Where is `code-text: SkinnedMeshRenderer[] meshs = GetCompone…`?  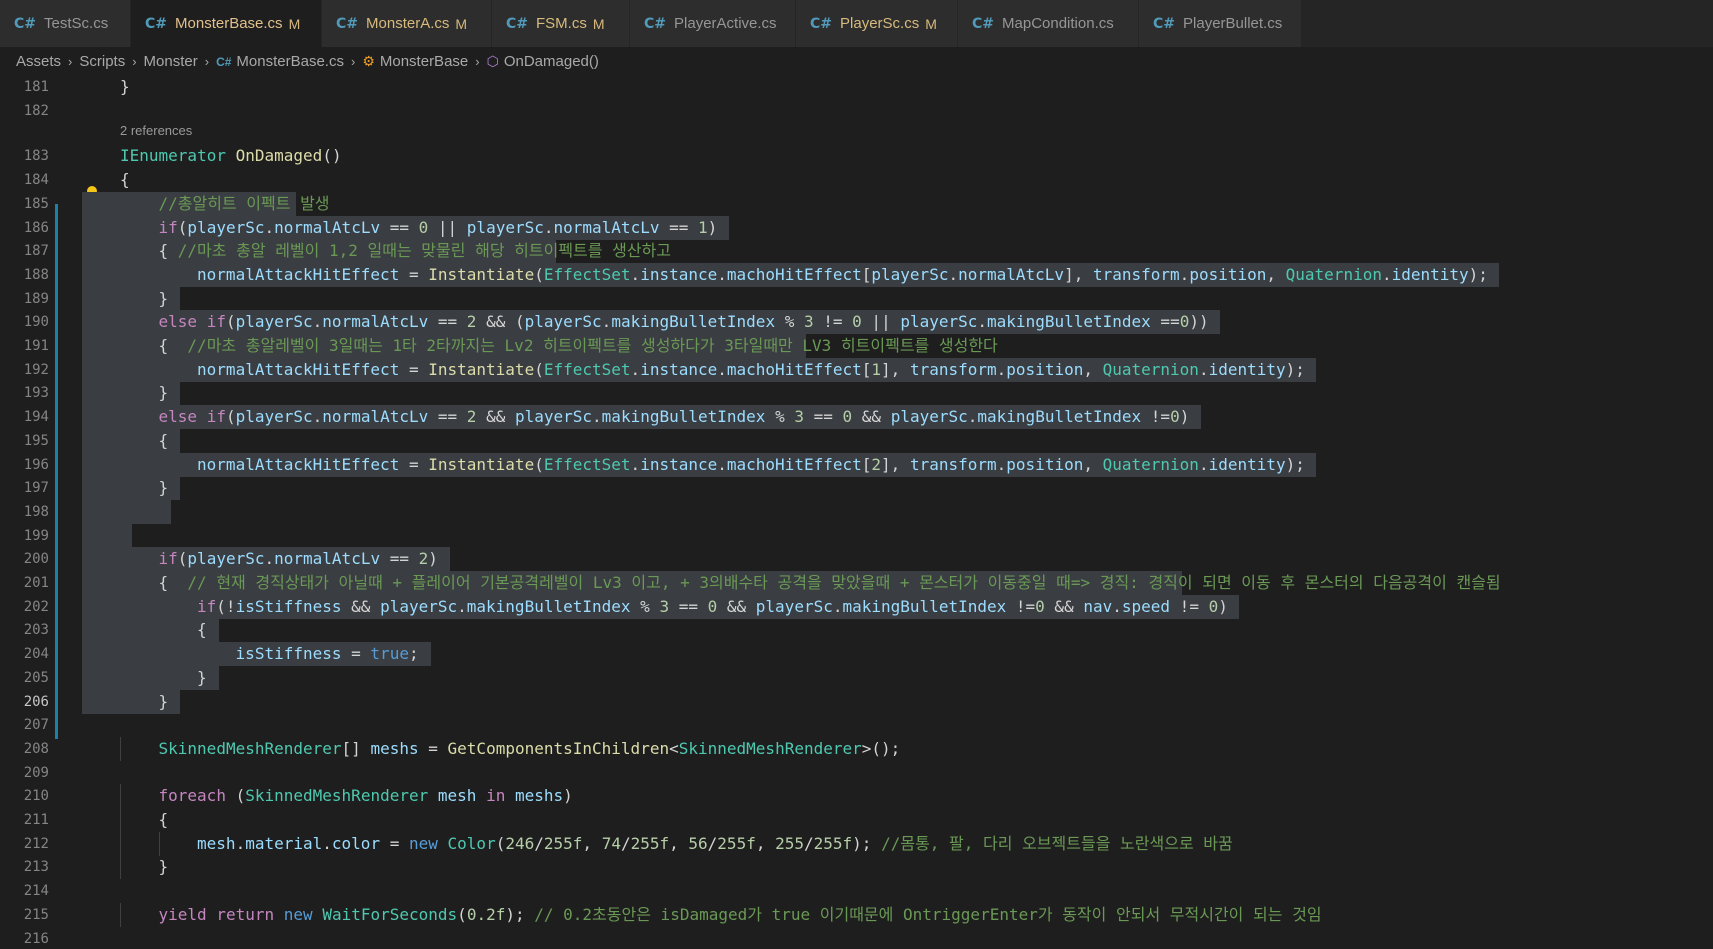 code-text: SkinnedMeshRenderer[] meshs = GetCompone… is located at coordinates (530, 749).